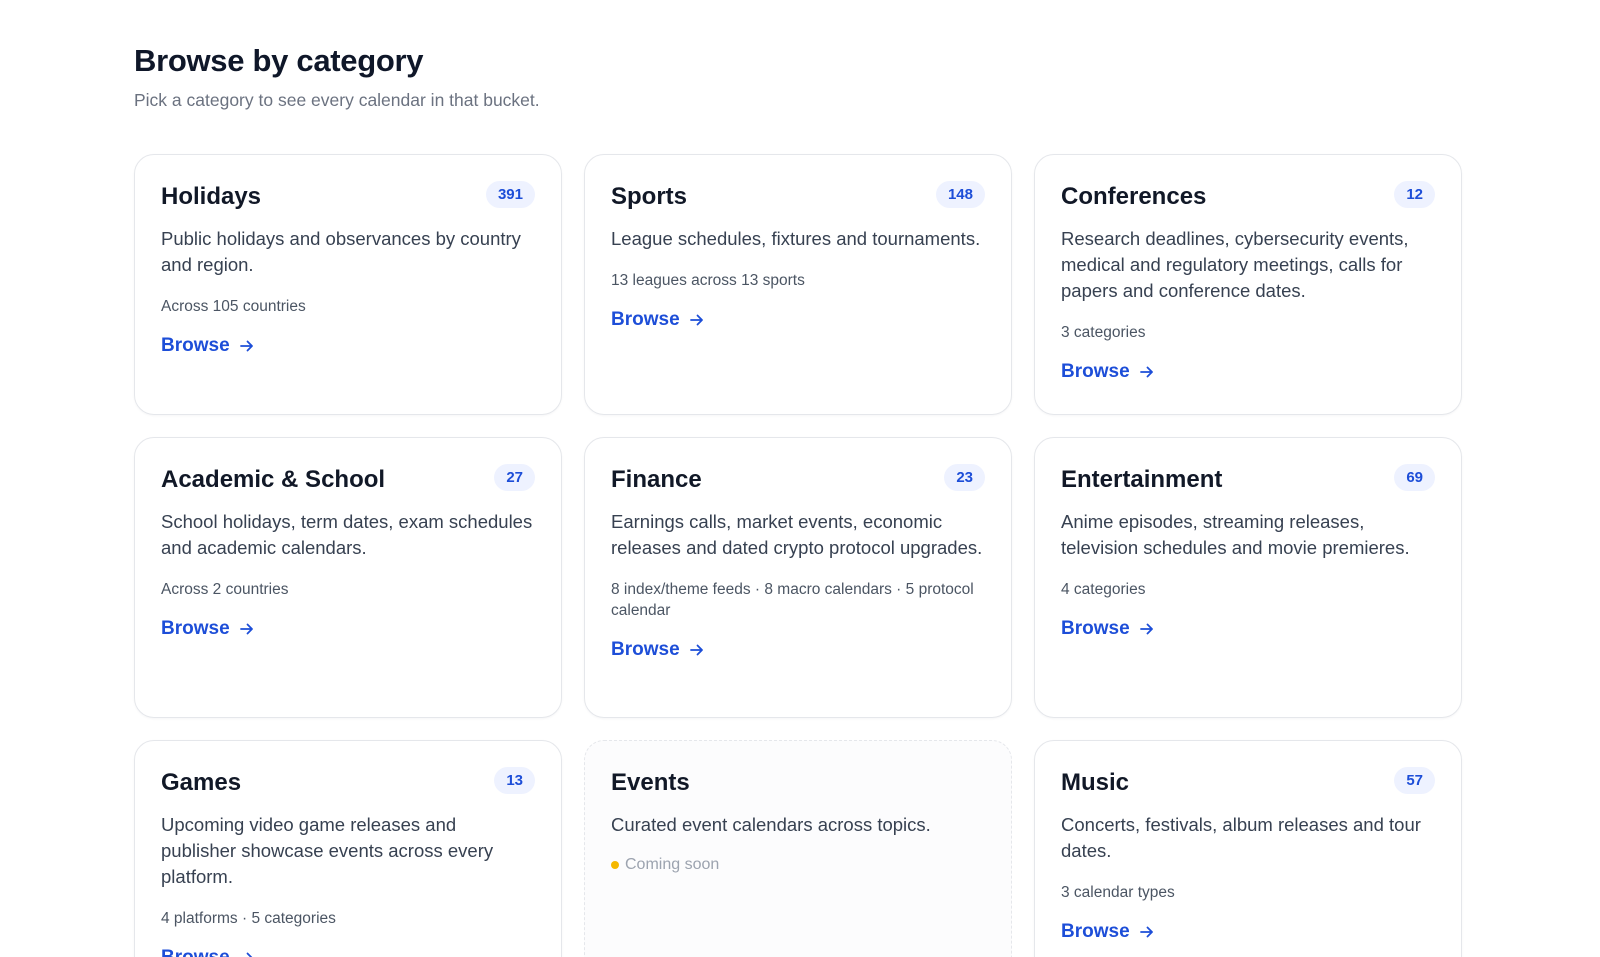 Image resolution: width=1600 pixels, height=957 pixels. Describe the element at coordinates (1142, 479) in the screenshot. I see `card-title: Entertainment` at that location.